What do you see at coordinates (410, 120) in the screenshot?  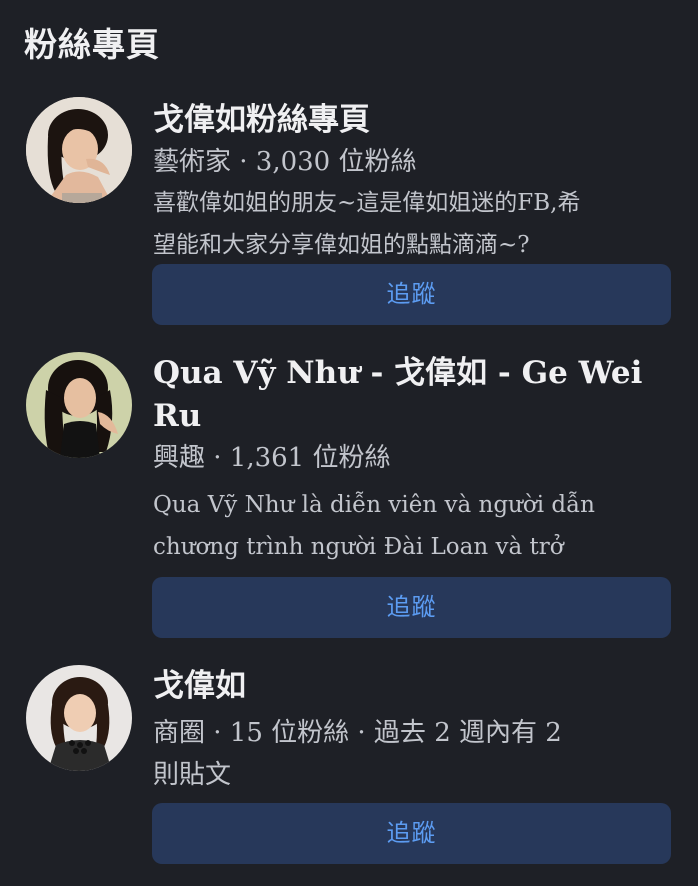 I see `page-name: 戈偉如粉絲專頁` at bounding box center [410, 120].